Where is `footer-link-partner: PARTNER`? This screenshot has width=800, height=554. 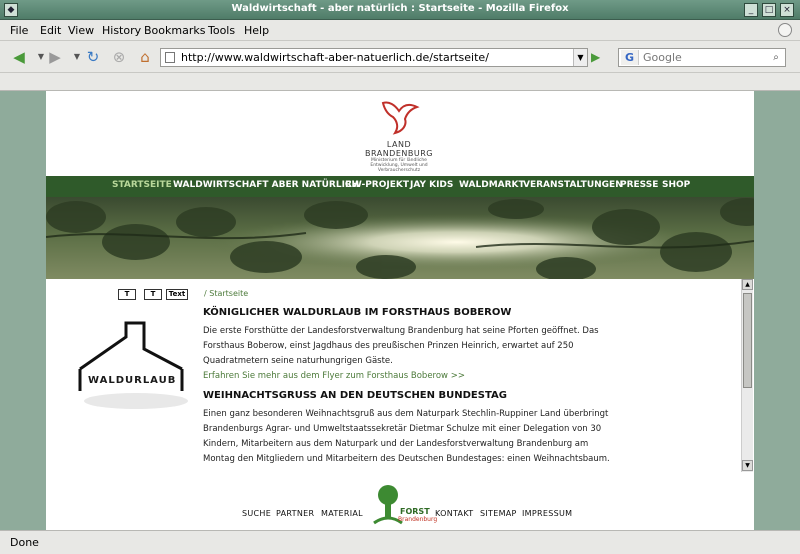 footer-link-partner: PARTNER is located at coordinates (295, 513).